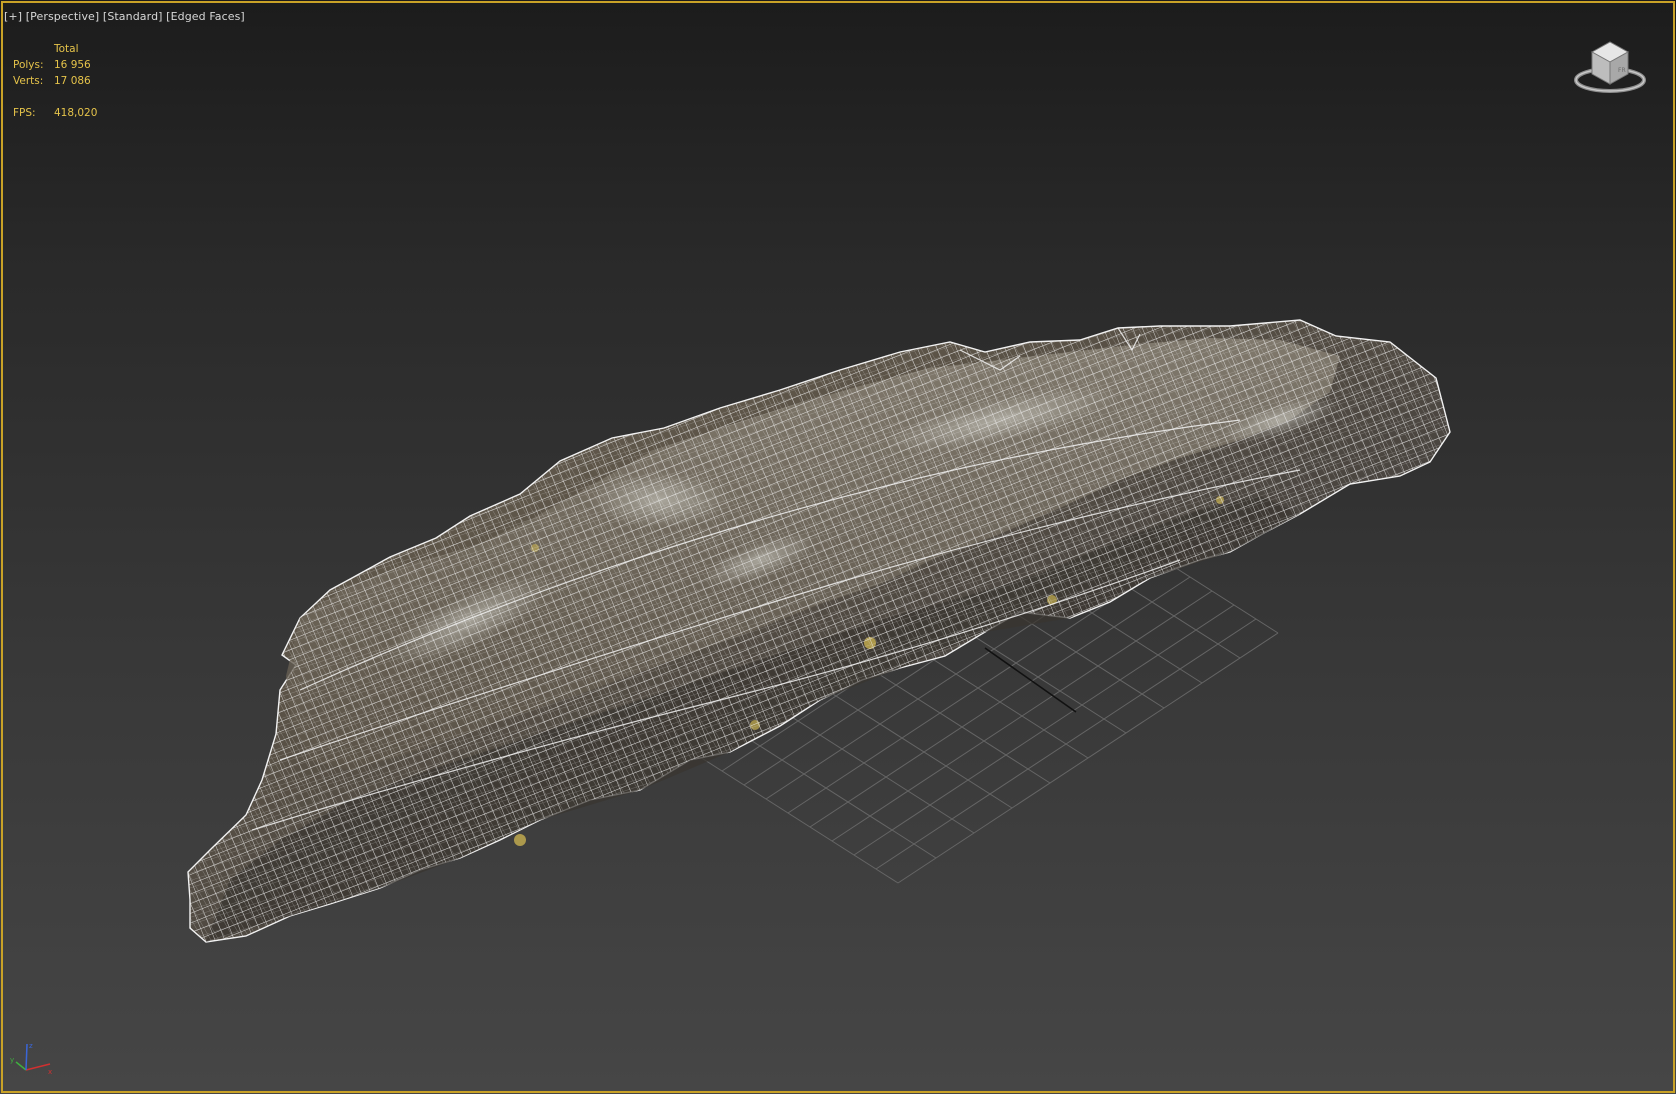  I want to click on verts-value: 17 086, so click(72, 81).